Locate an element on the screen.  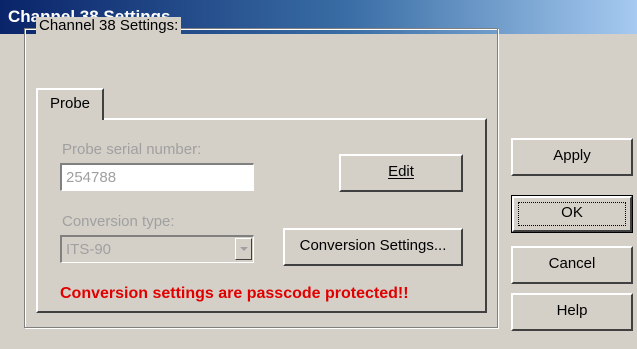
apply-button: Apply is located at coordinates (572, 157).